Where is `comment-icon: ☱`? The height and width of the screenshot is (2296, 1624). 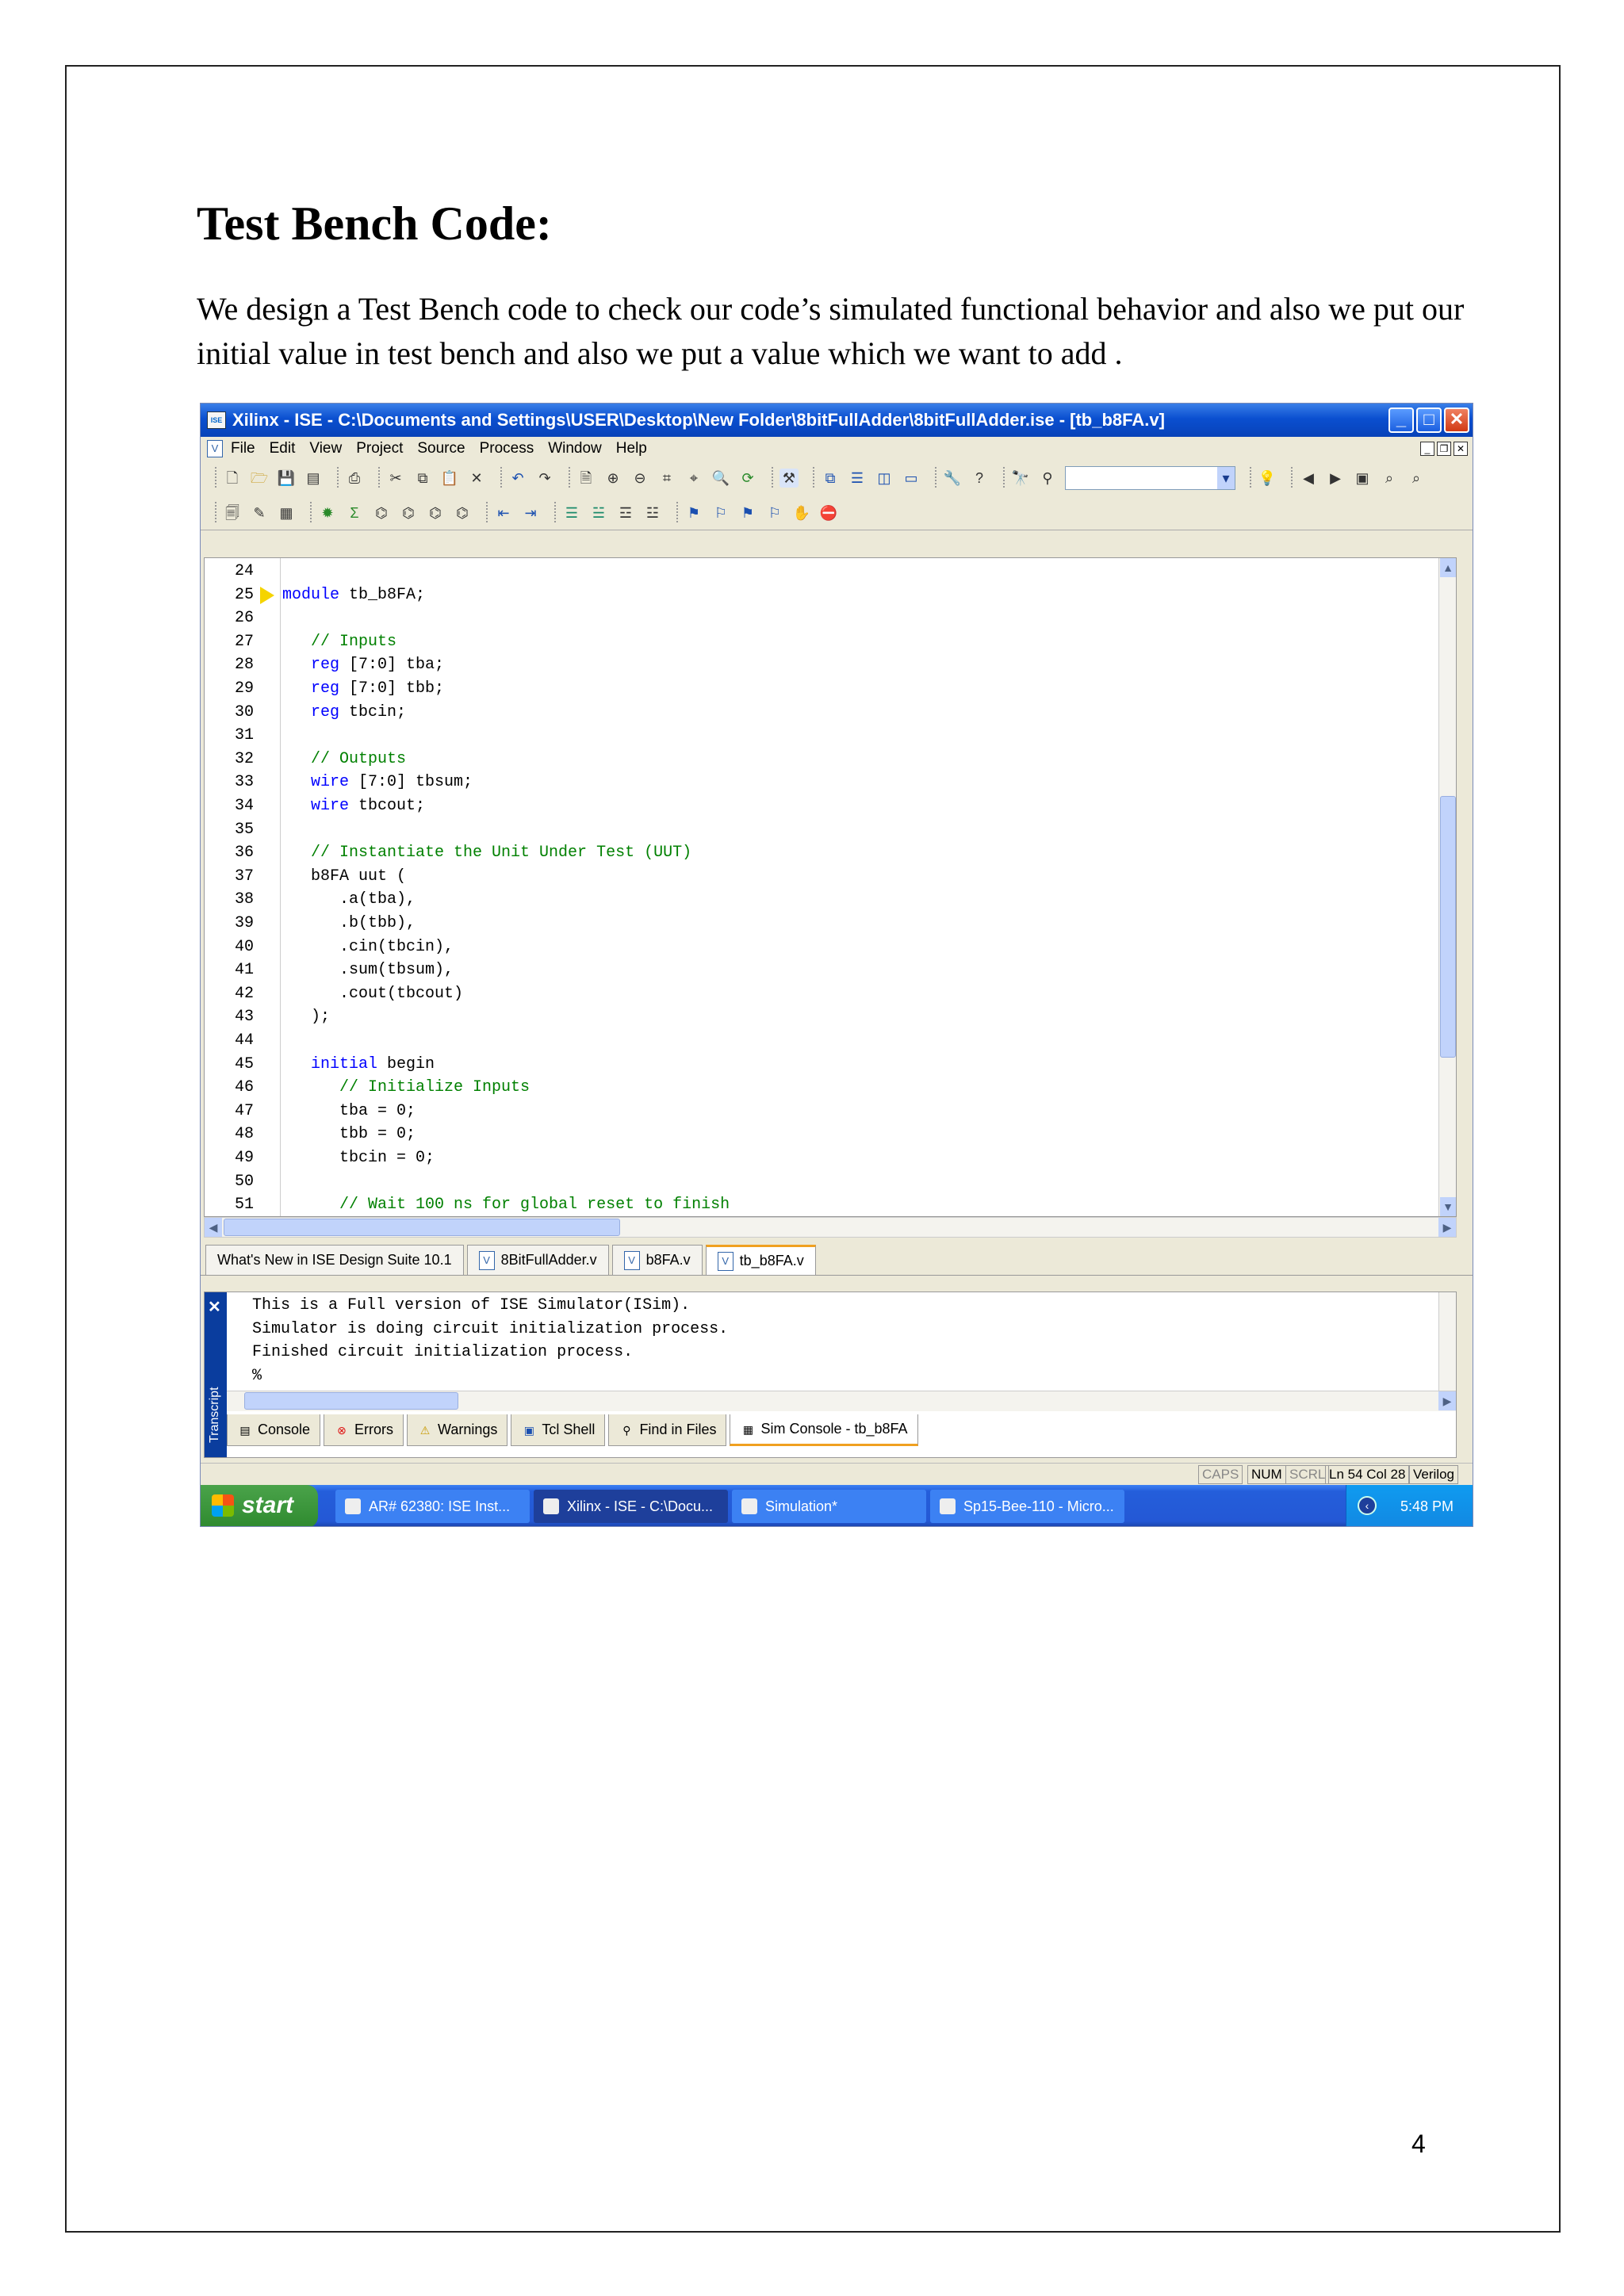
comment-icon: ☱ is located at coordinates (598, 512).